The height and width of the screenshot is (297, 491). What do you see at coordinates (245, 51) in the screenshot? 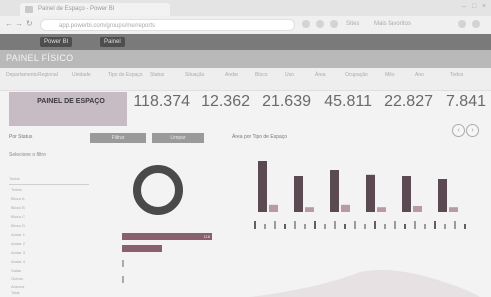
I see `app-header: Power BI Painel PAINEL FÍSICO` at bounding box center [245, 51].